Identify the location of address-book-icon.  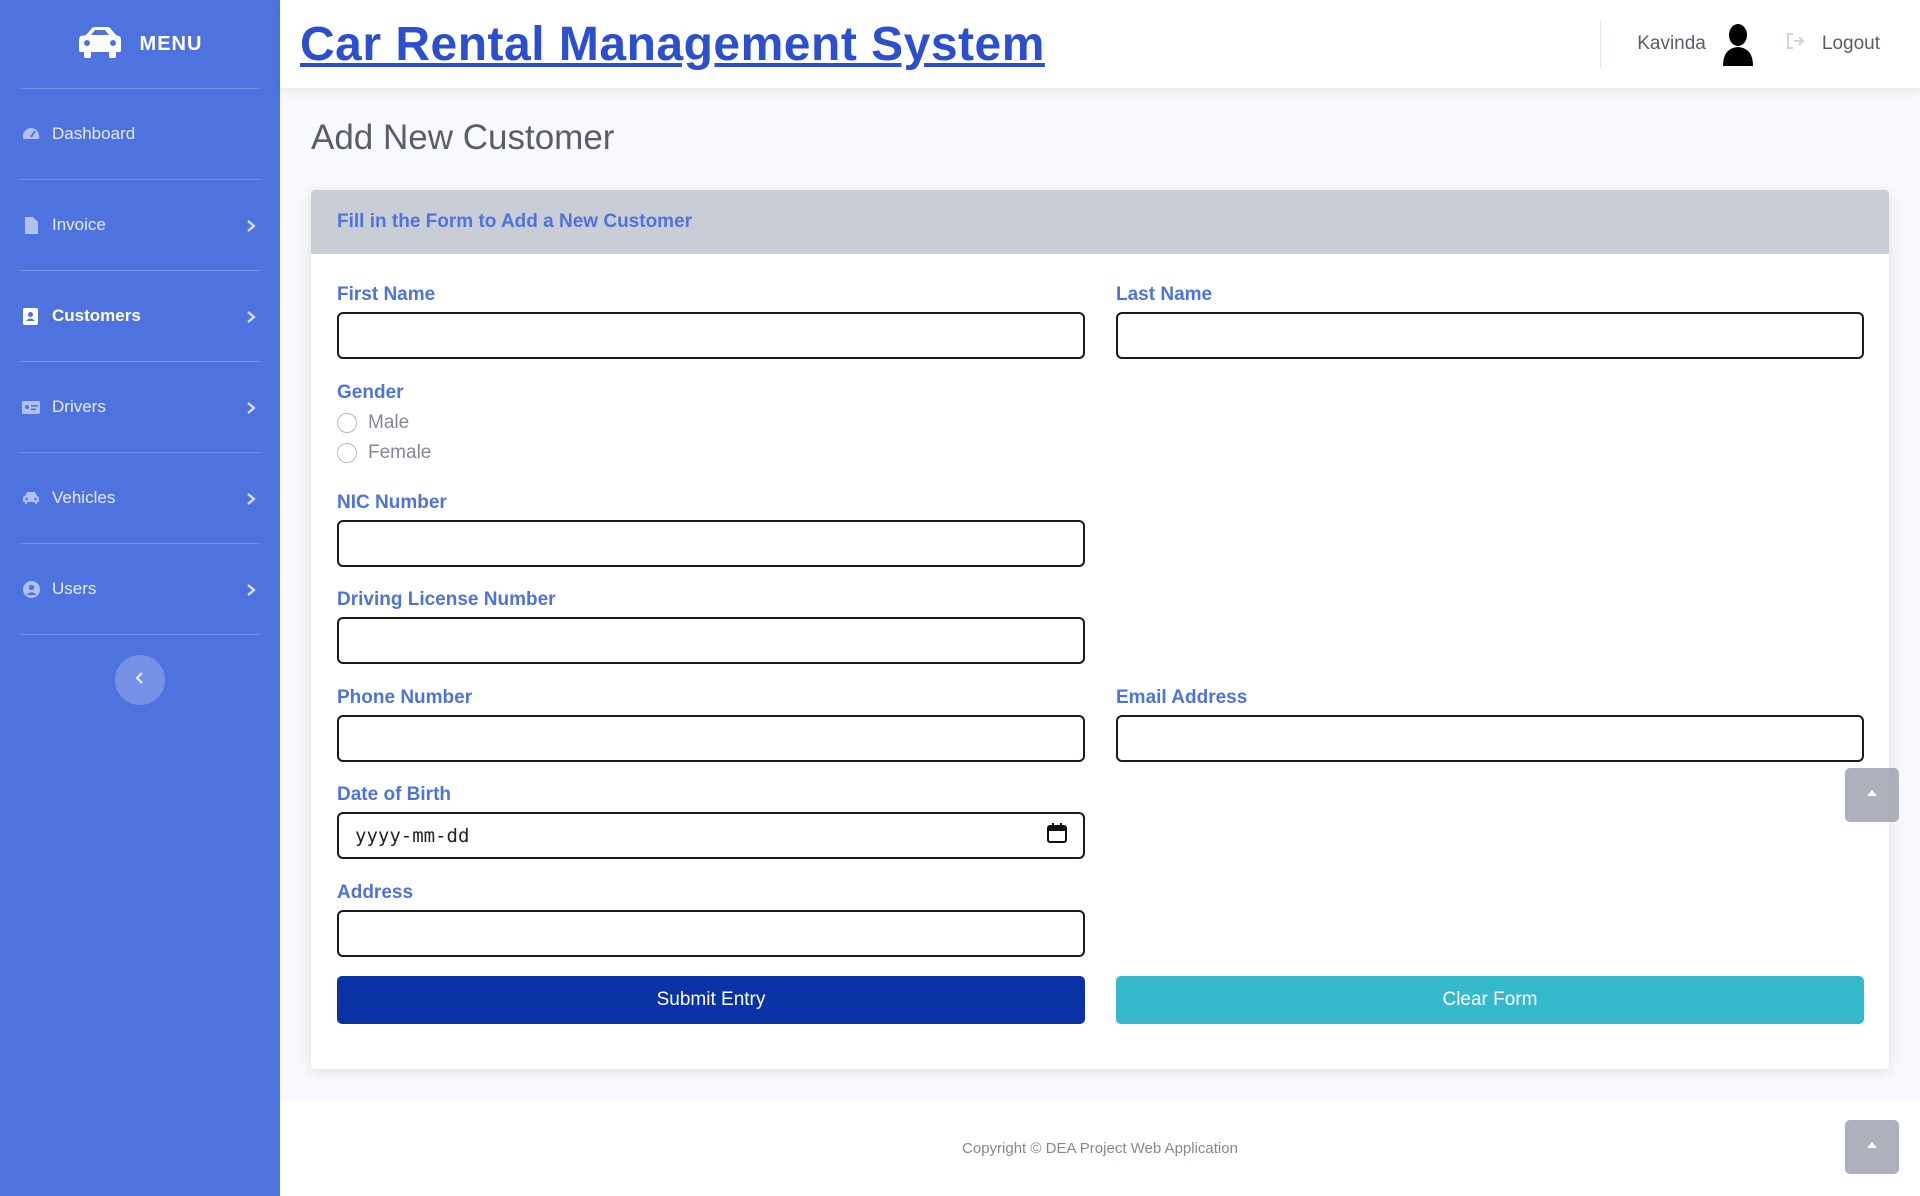
(31, 316).